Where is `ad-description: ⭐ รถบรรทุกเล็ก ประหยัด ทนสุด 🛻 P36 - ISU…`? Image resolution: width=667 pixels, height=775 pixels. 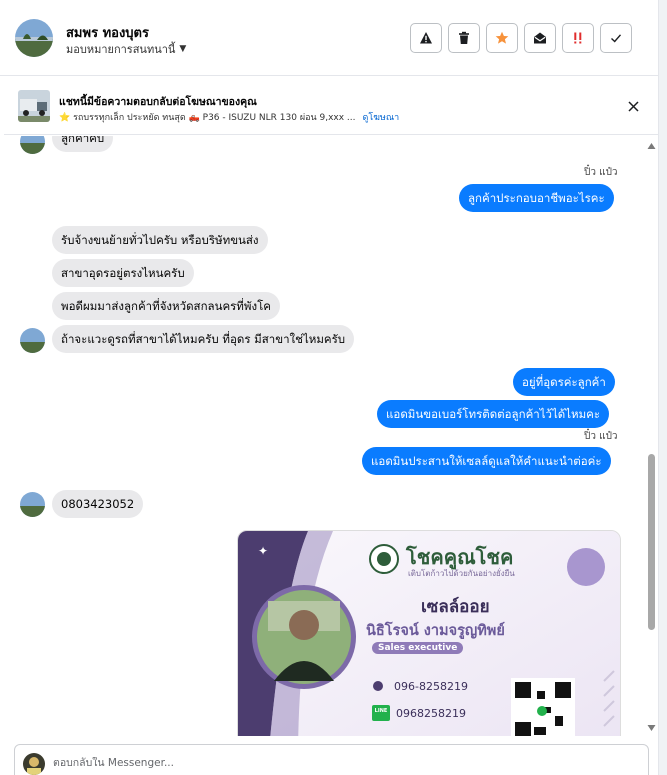
ad-description: ⭐ รถบรรทุกเล็ก ประหยัด ทนสุด 🛻 P36 - ISU… is located at coordinates (229, 117).